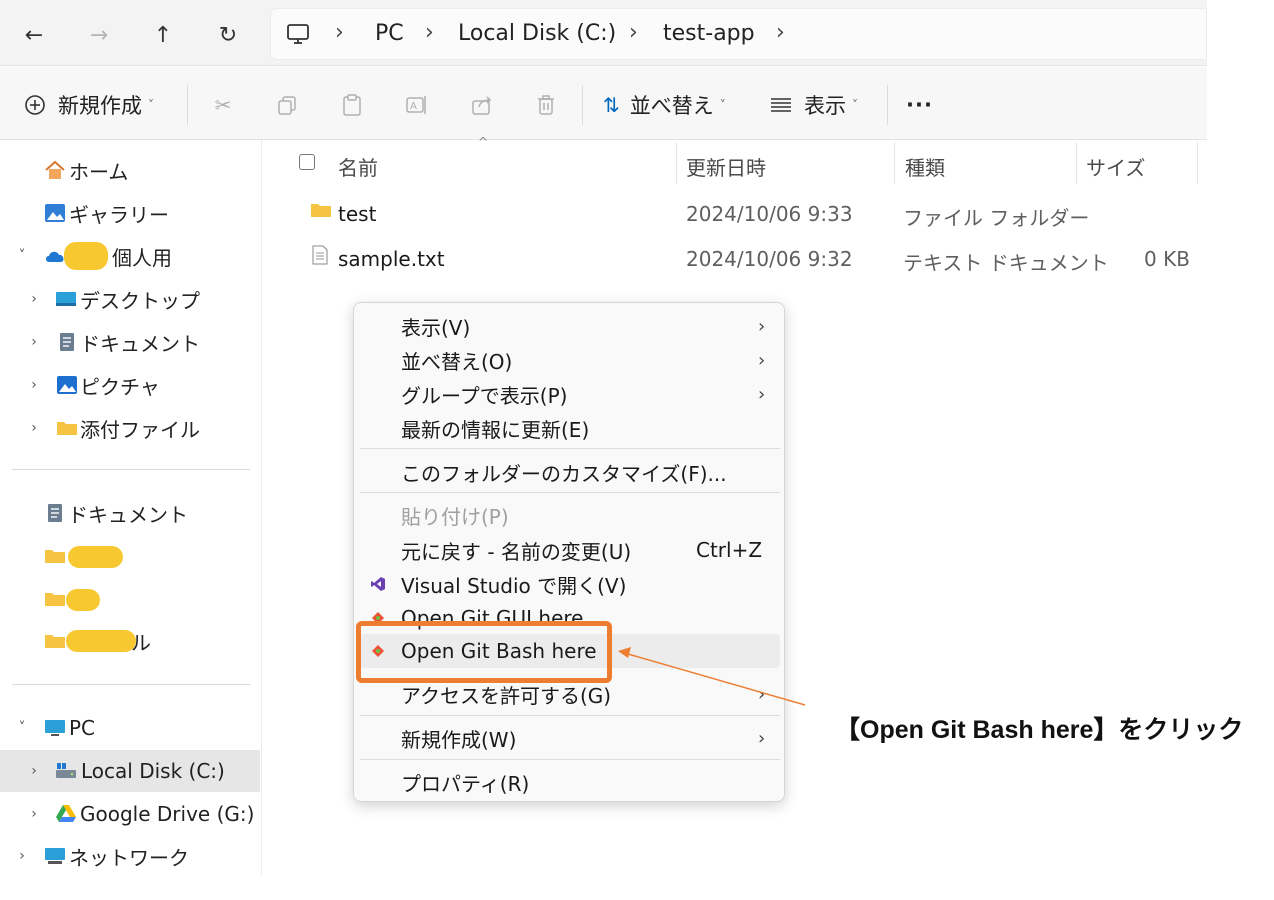 The height and width of the screenshot is (900, 1274). What do you see at coordinates (1039, 730) in the screenshot?
I see `callout-text: 【Open Git Bash here】をクリック` at bounding box center [1039, 730].